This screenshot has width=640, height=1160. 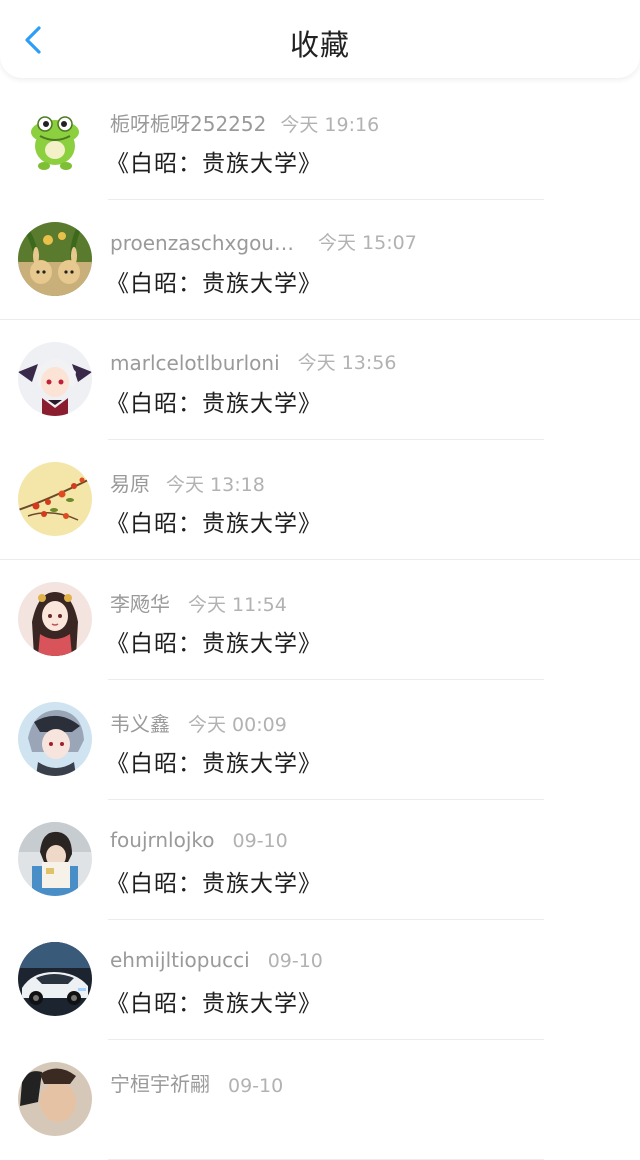 What do you see at coordinates (320, 740) in the screenshot?
I see `favorite-item: 韦义鑫 今天 00:09 《白昭：贵族大学》` at bounding box center [320, 740].